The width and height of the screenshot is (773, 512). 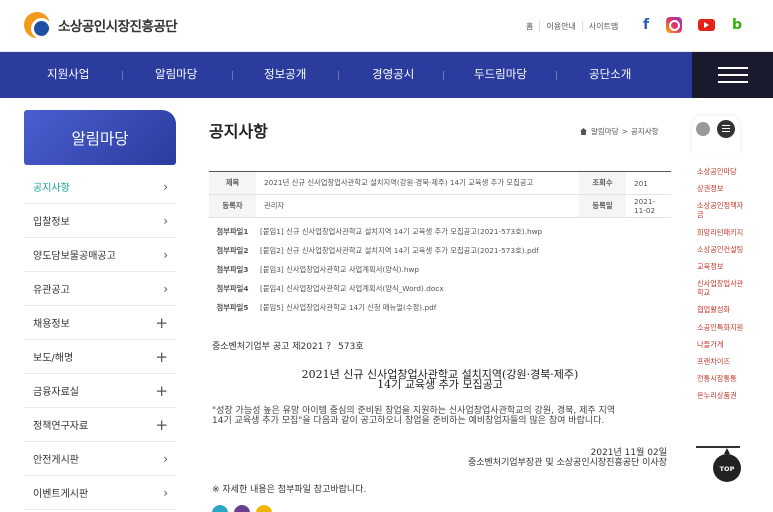 What do you see at coordinates (350, 289) in the screenshot?
I see `attachment-link: [붙임4] 신사업창업사관학교 사업계획서(양식_Word).docx` at bounding box center [350, 289].